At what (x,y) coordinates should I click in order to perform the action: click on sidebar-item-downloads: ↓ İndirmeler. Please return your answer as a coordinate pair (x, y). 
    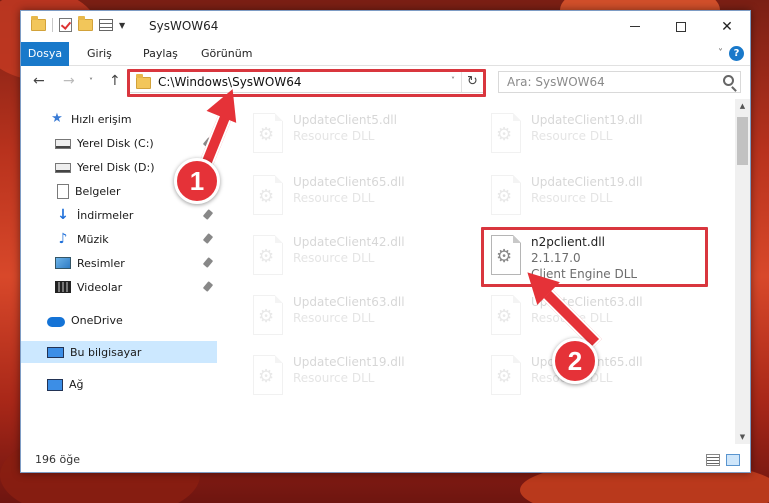
    Looking at the image, I should click on (119, 215).